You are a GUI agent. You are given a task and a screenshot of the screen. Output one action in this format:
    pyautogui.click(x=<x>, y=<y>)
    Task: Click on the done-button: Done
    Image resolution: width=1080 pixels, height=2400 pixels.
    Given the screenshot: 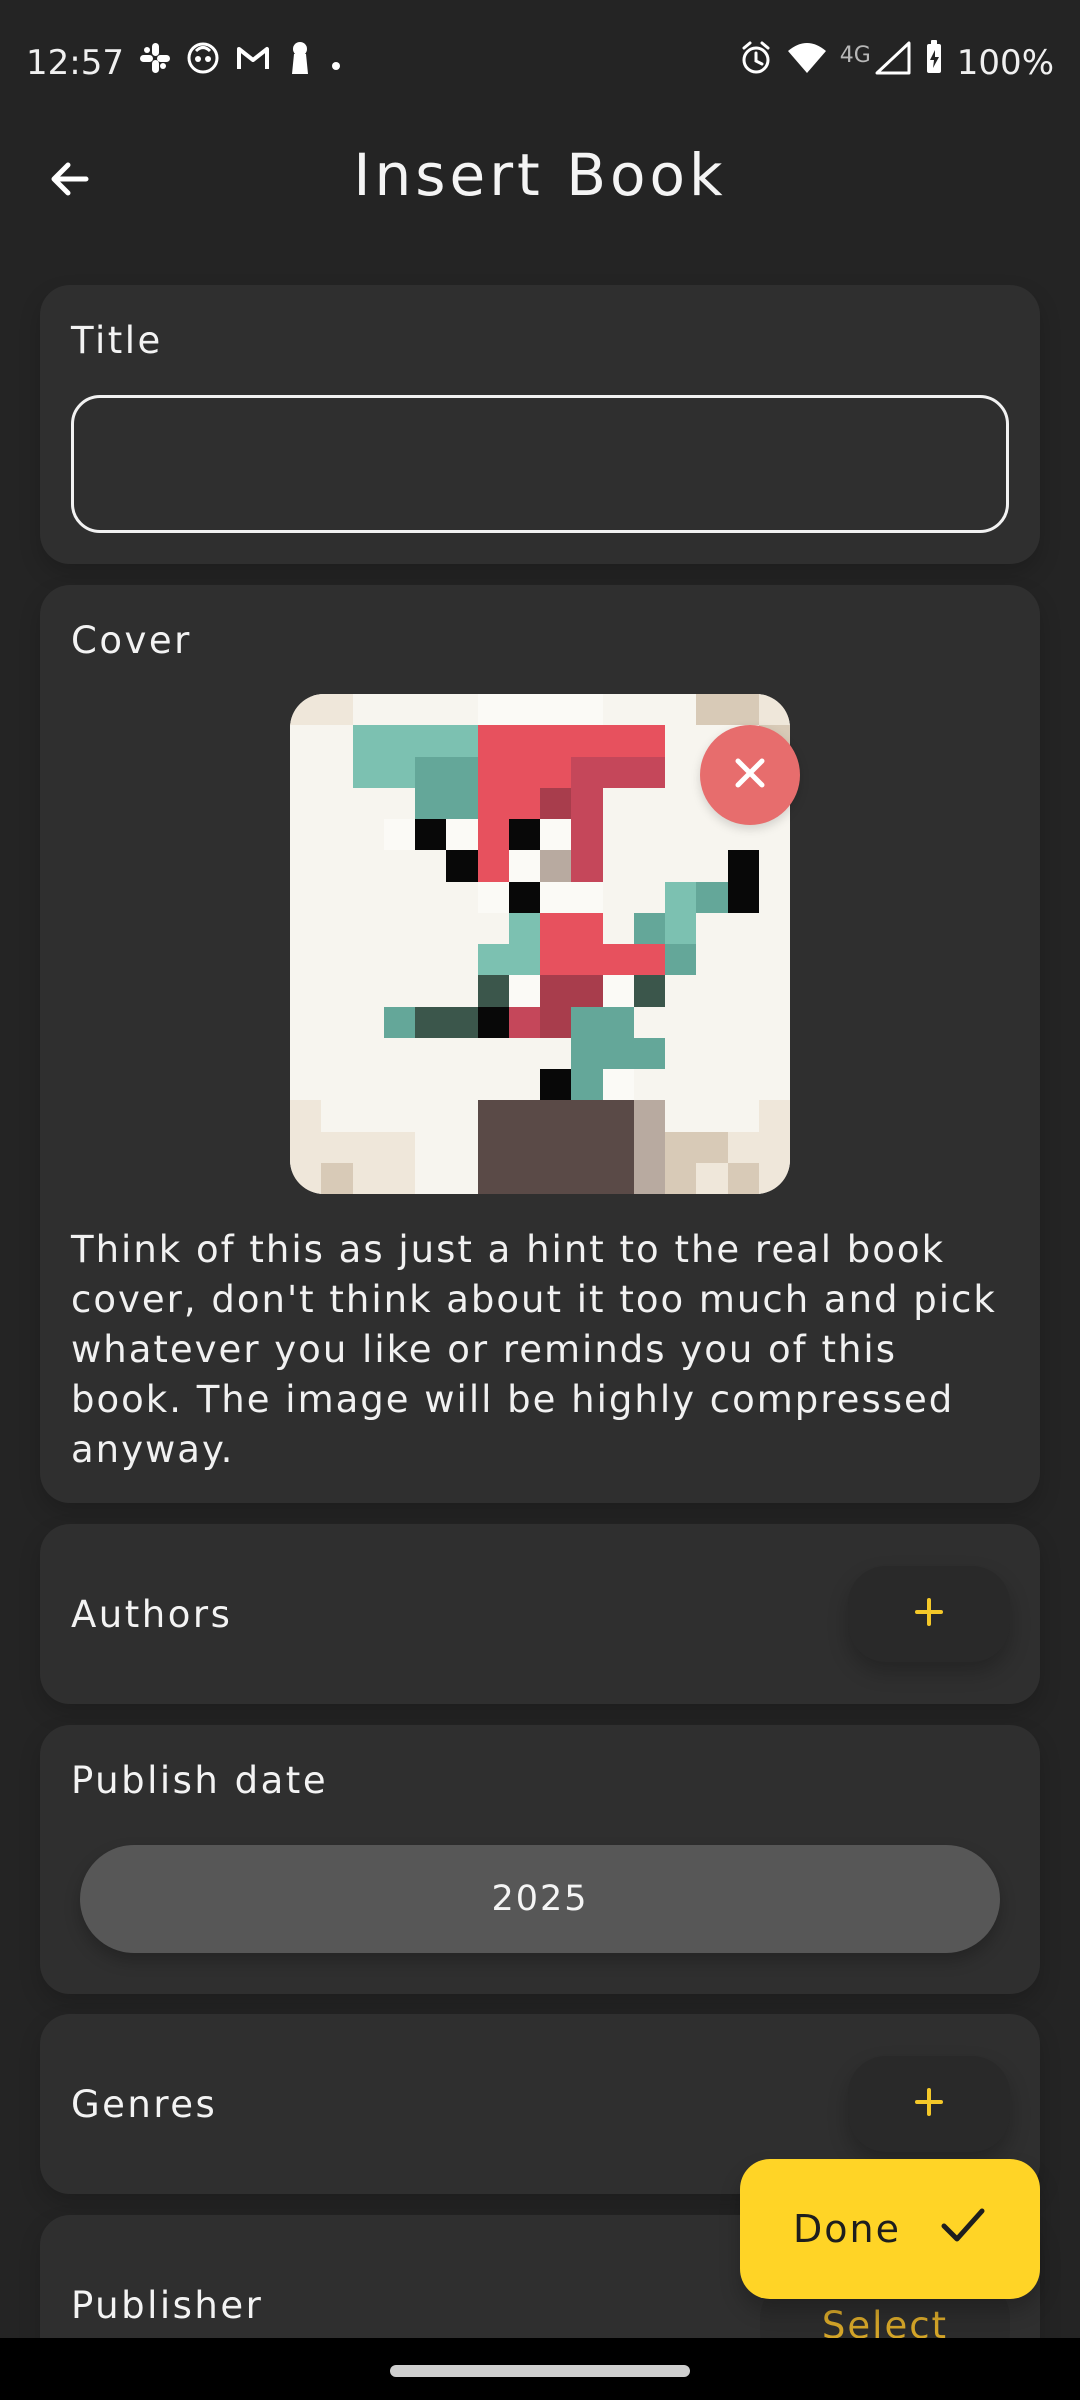 What is the action you would take?
    pyautogui.click(x=890, y=2229)
    